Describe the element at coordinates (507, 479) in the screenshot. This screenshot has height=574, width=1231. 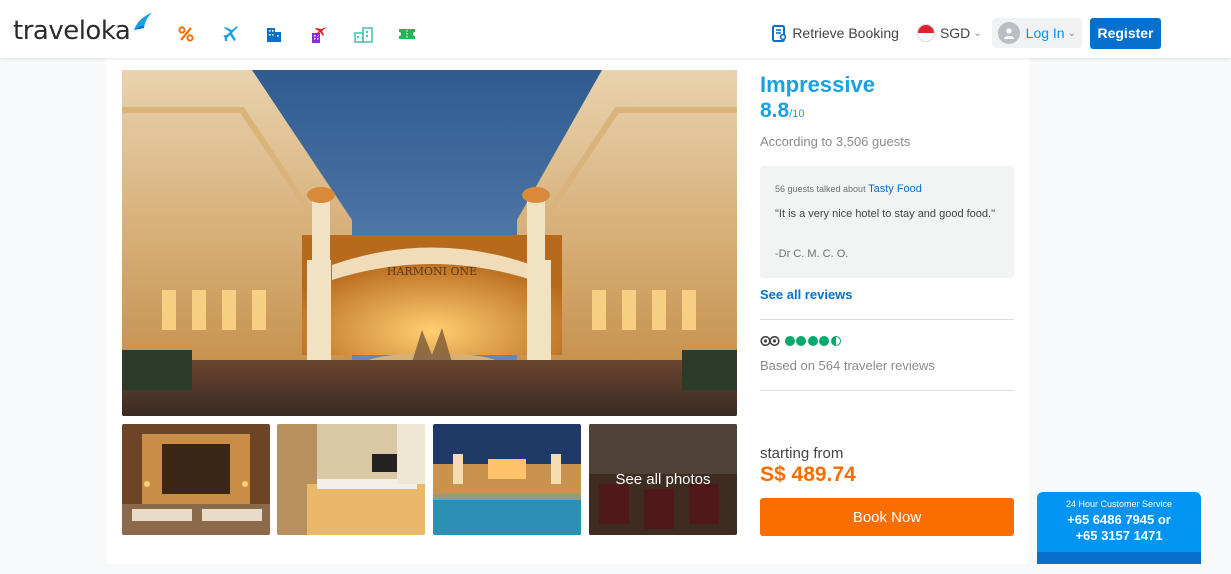
I see `thumbnail-pool-photo` at that location.